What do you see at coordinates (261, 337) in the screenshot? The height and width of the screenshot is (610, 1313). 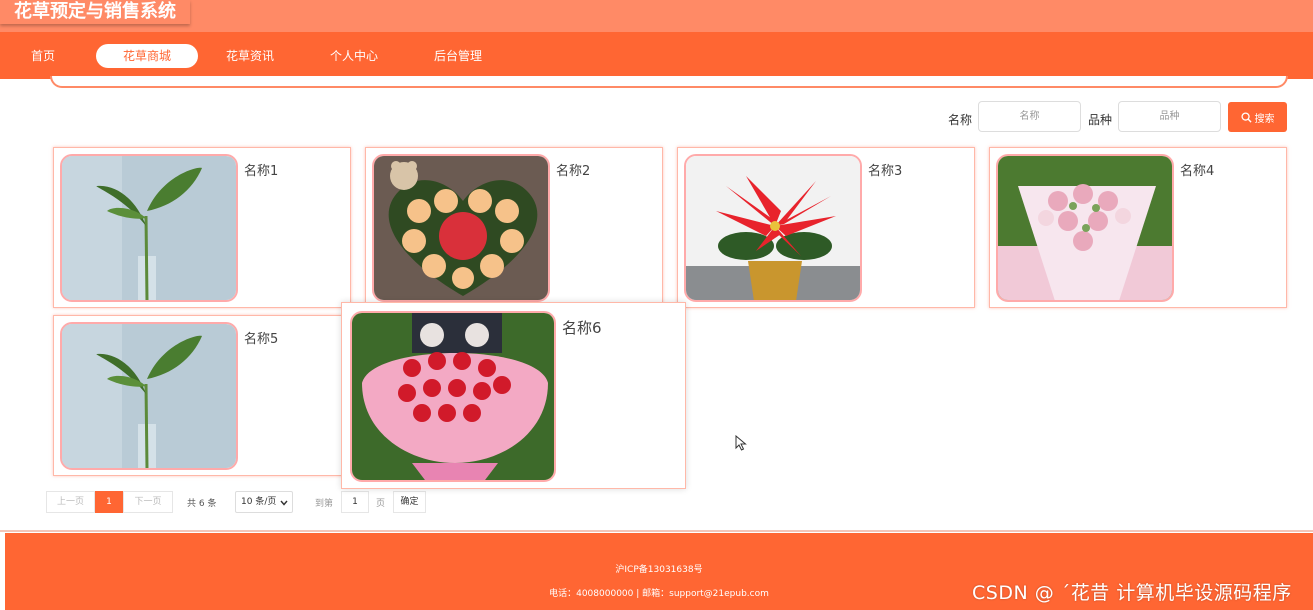 I see `product-name-5: 名称5` at bounding box center [261, 337].